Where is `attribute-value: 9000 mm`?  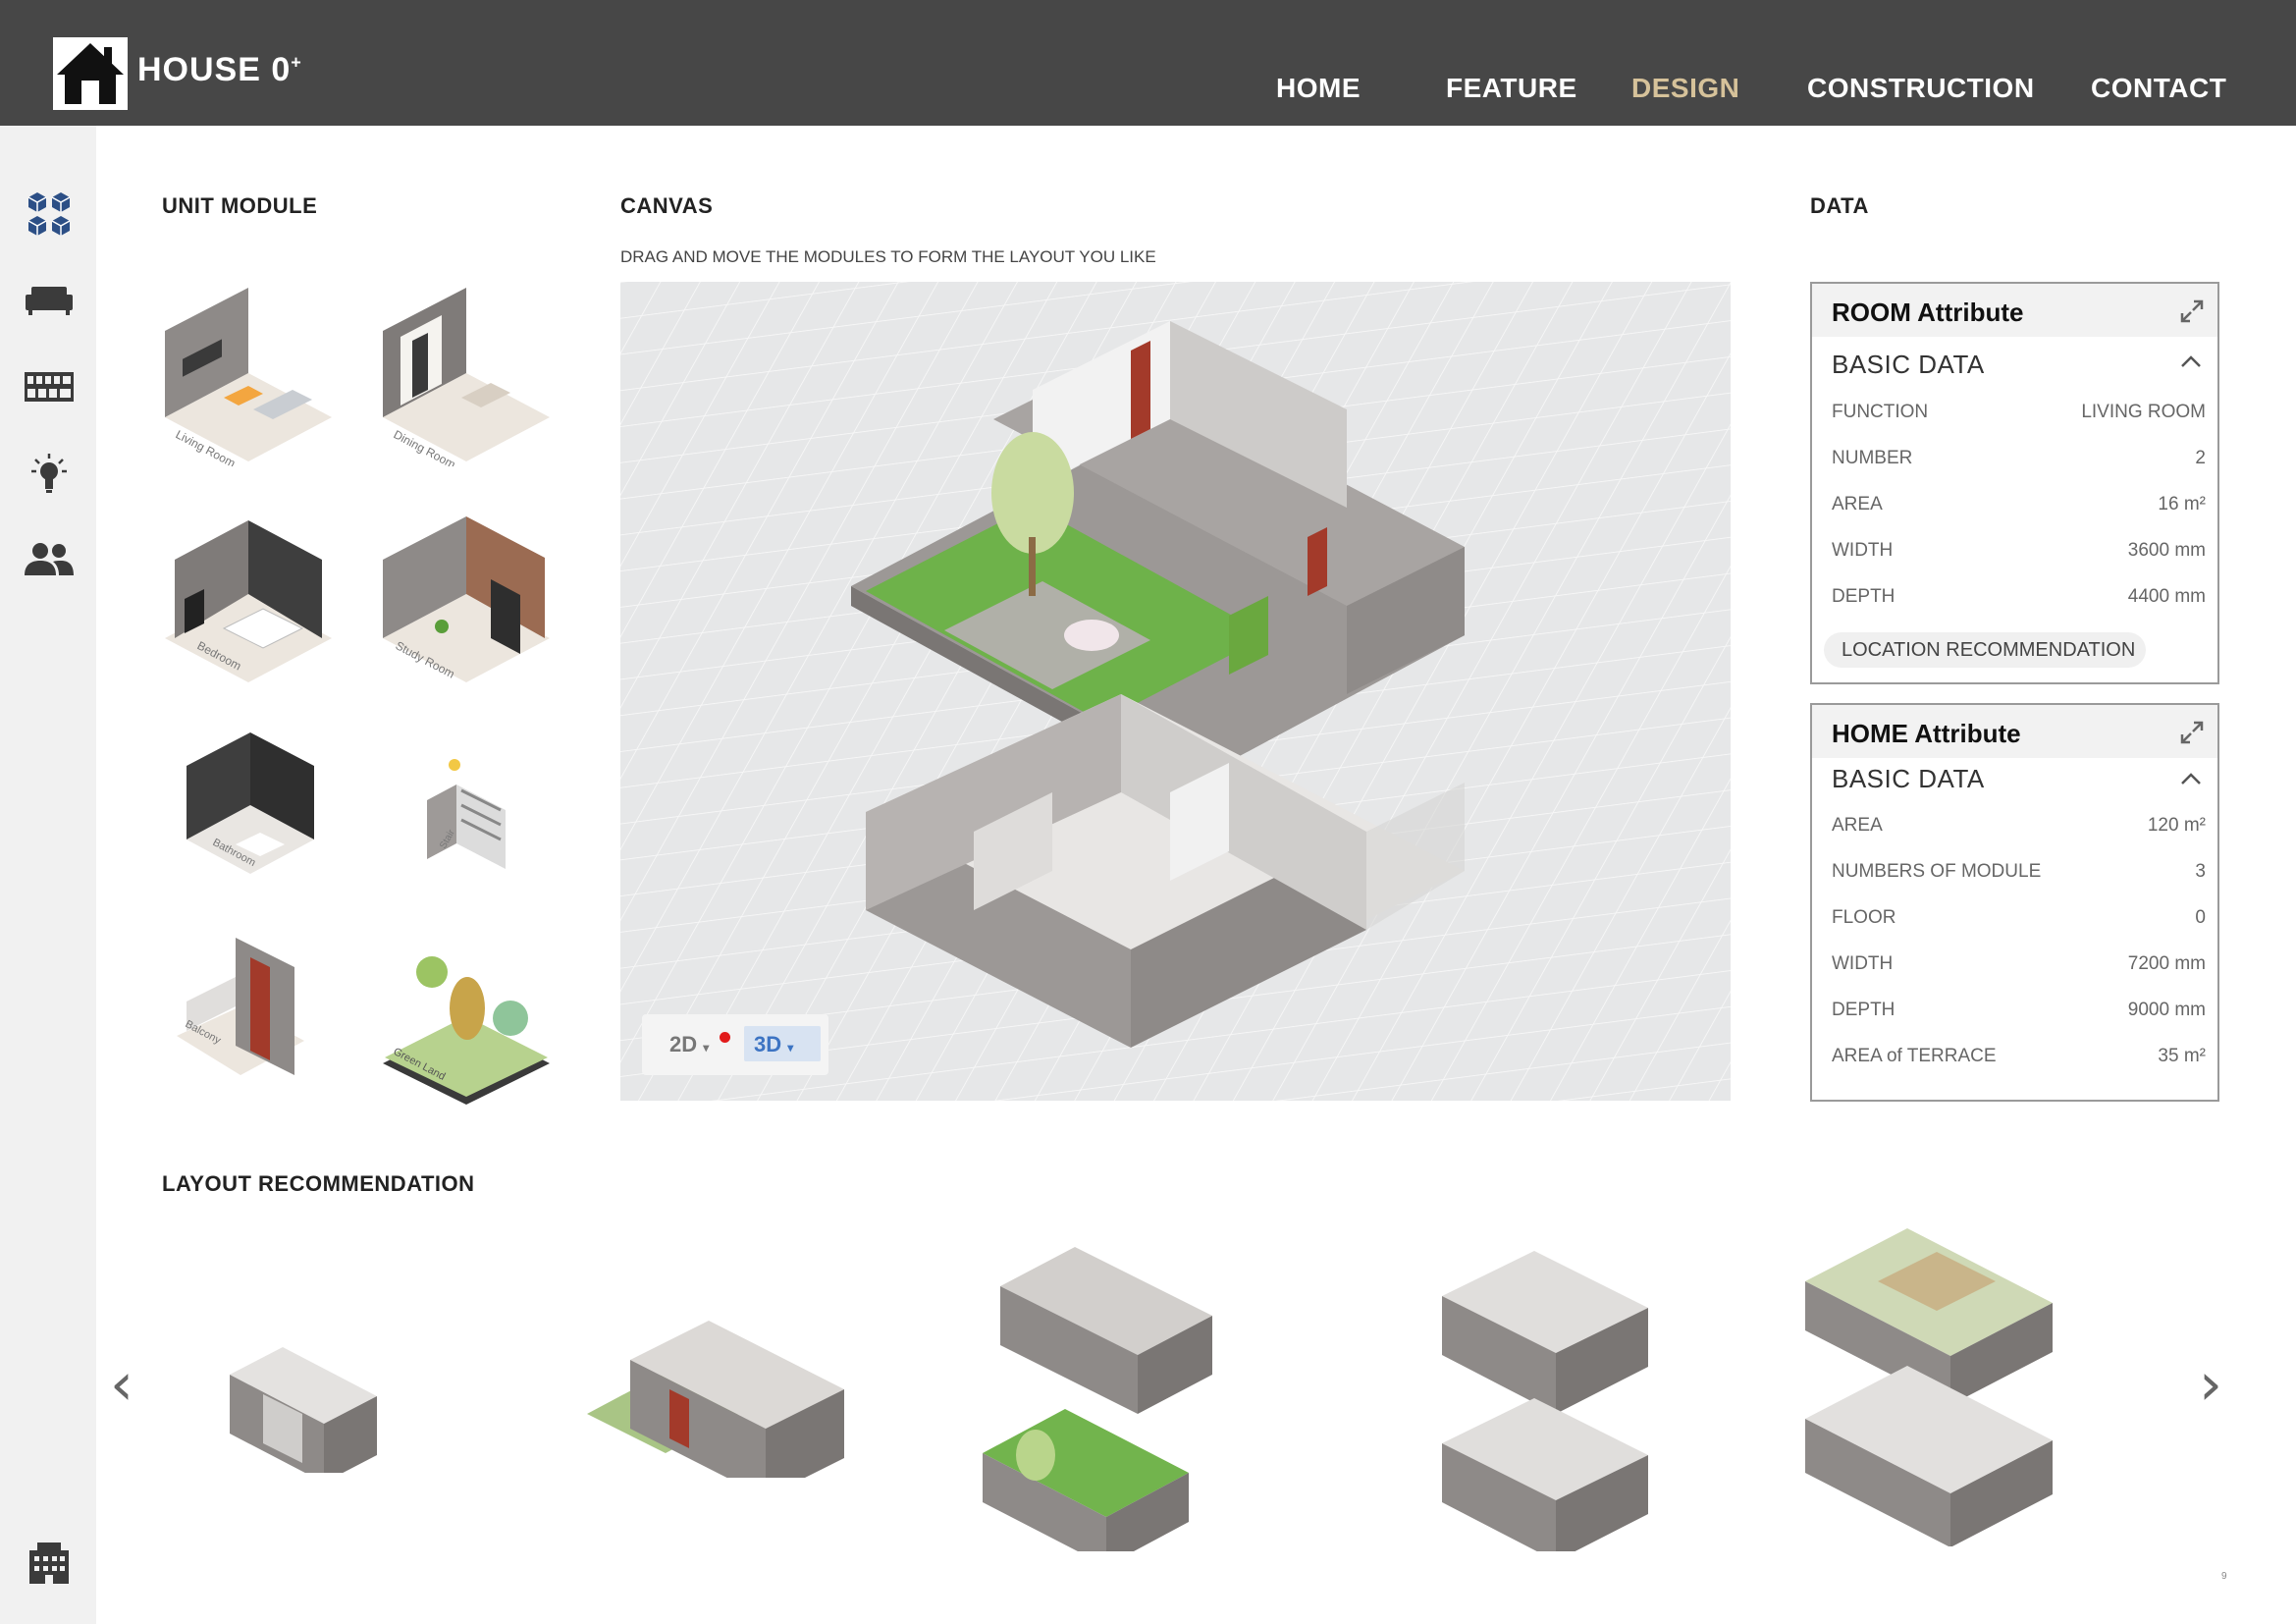 attribute-value: 9000 mm is located at coordinates (2166, 1010).